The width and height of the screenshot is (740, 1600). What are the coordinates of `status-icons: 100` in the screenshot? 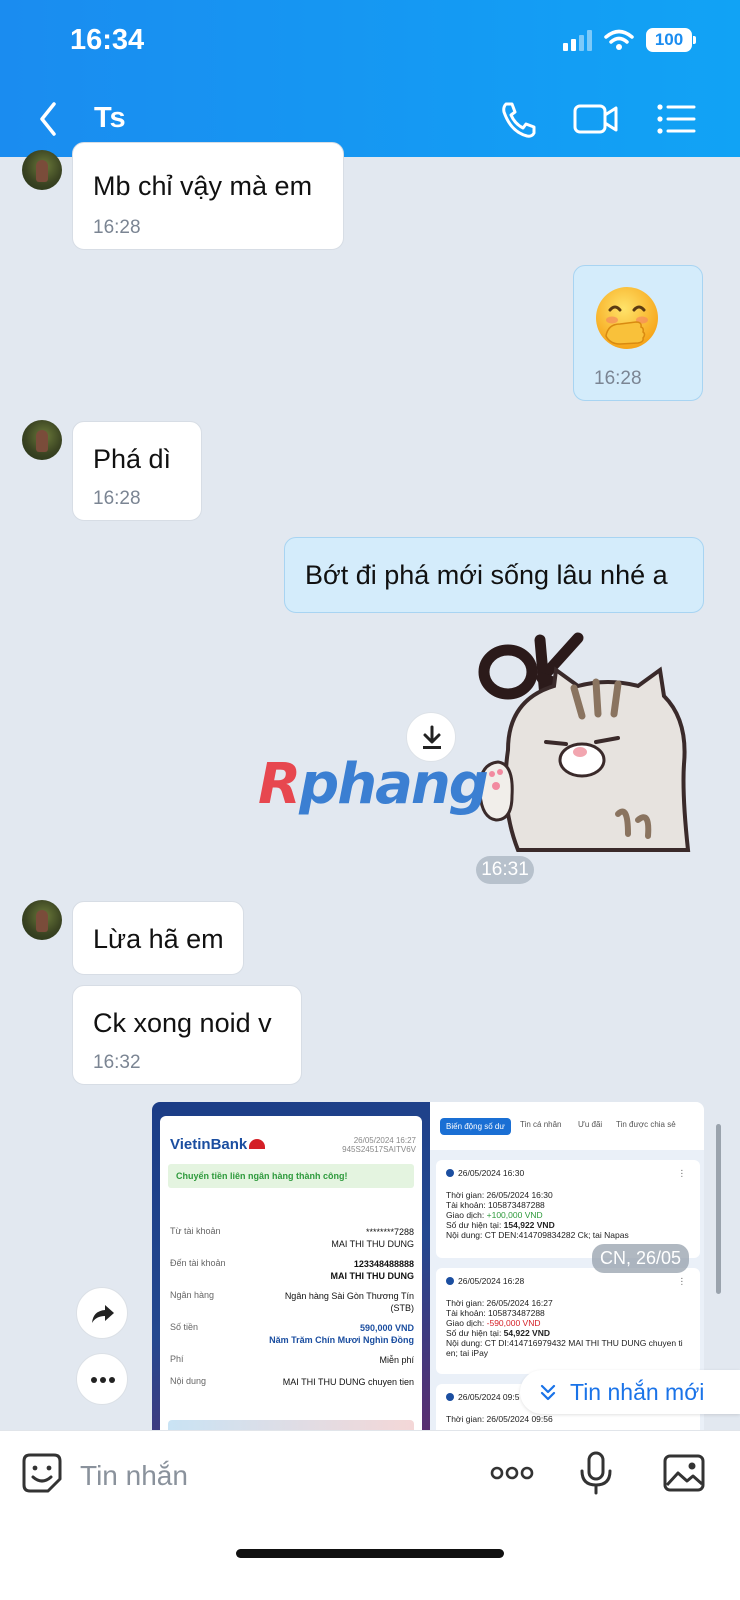 It's located at (629, 40).